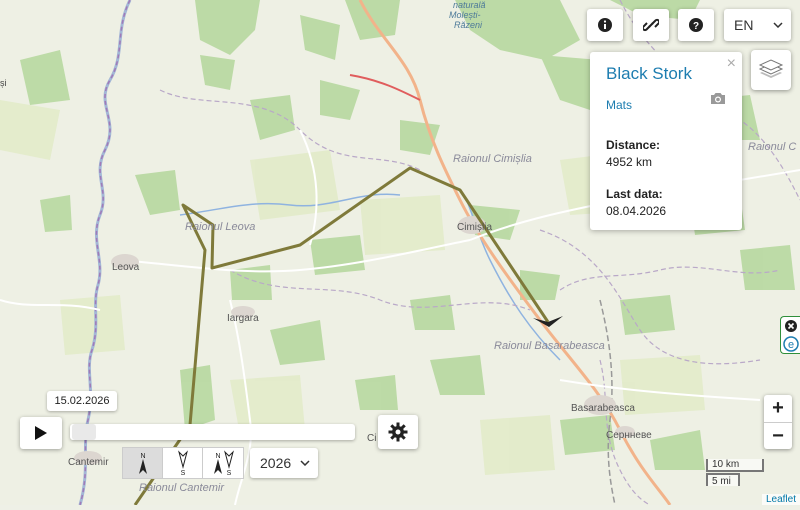 The width and height of the screenshot is (800, 510). I want to click on scale-bar: 10 km 5 mi, so click(735, 473).